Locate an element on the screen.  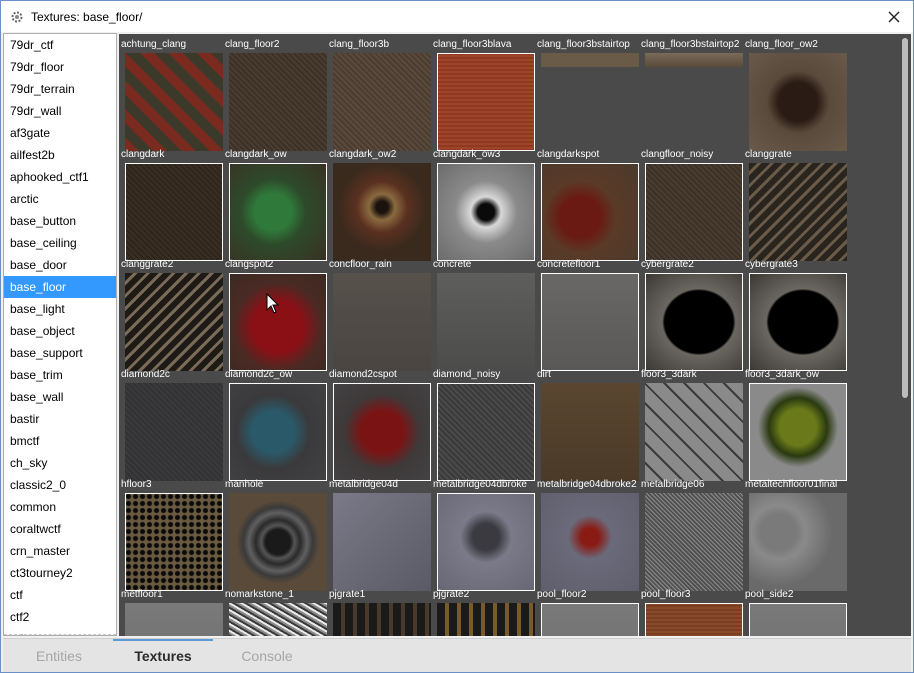
folder-list-item: 79dr_wall is located at coordinates (60, 111).